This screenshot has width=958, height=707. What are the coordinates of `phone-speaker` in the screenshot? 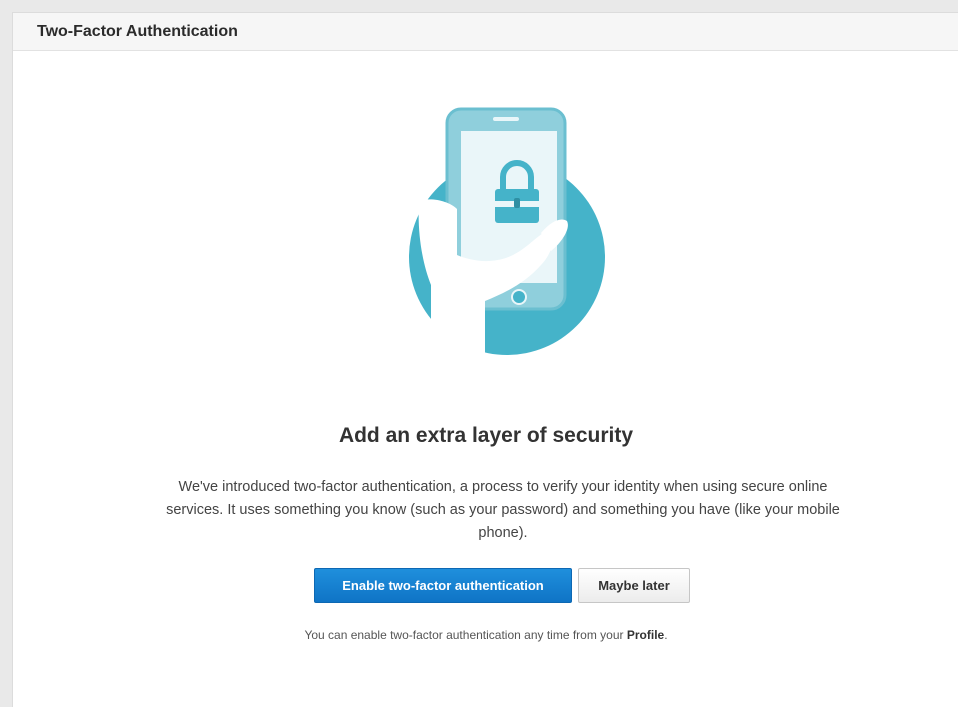 It's located at (506, 119).